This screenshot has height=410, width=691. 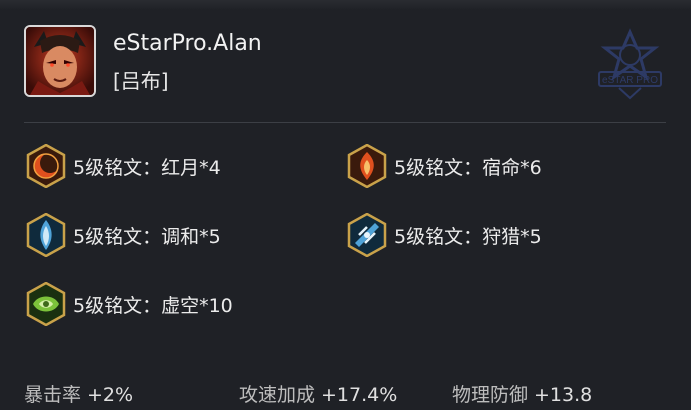 I want to click on rune-row-harmony: 5级铭文：调和*5, so click(x=122, y=235).